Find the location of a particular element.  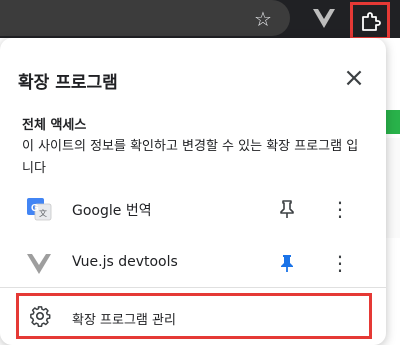

browser-toolbar: ☆ is located at coordinates (200, 20).